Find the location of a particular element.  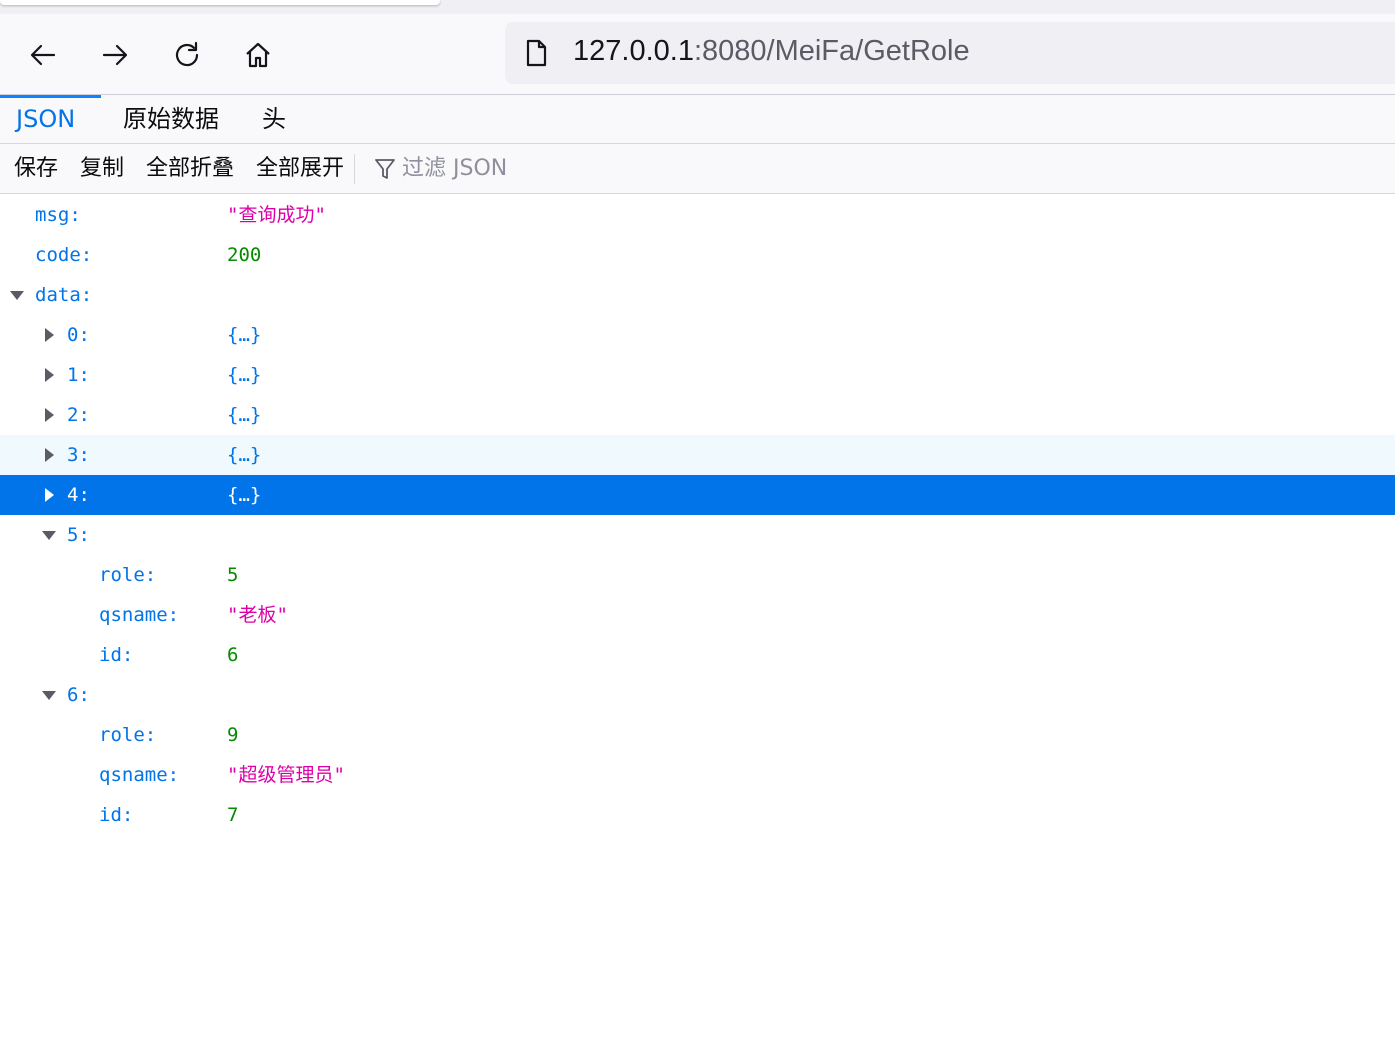

tree-row-msg: msg: "查询成功" is located at coordinates (697, 215).